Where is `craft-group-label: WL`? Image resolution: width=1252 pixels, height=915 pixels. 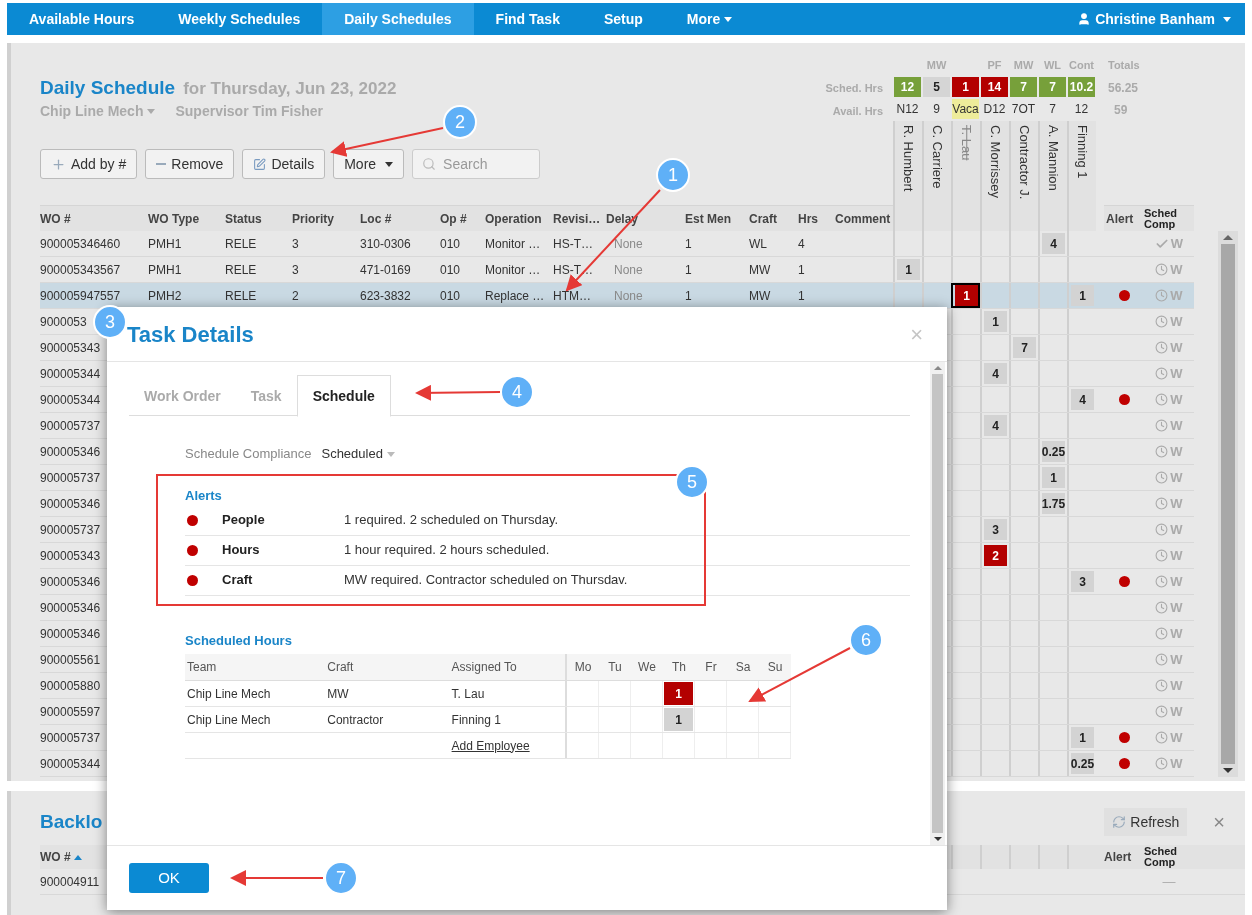 craft-group-label: WL is located at coordinates (1052, 65).